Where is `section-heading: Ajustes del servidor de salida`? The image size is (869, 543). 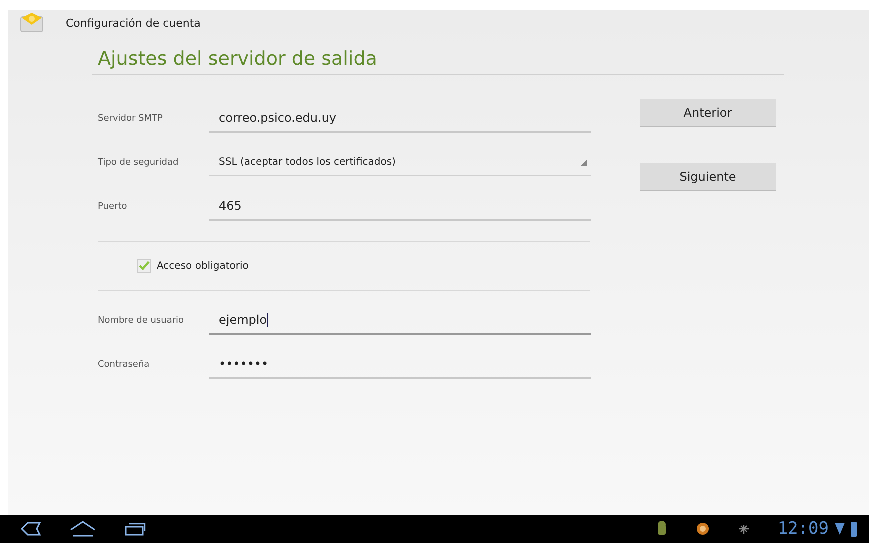
section-heading: Ajustes del servidor de salida is located at coordinates (237, 59).